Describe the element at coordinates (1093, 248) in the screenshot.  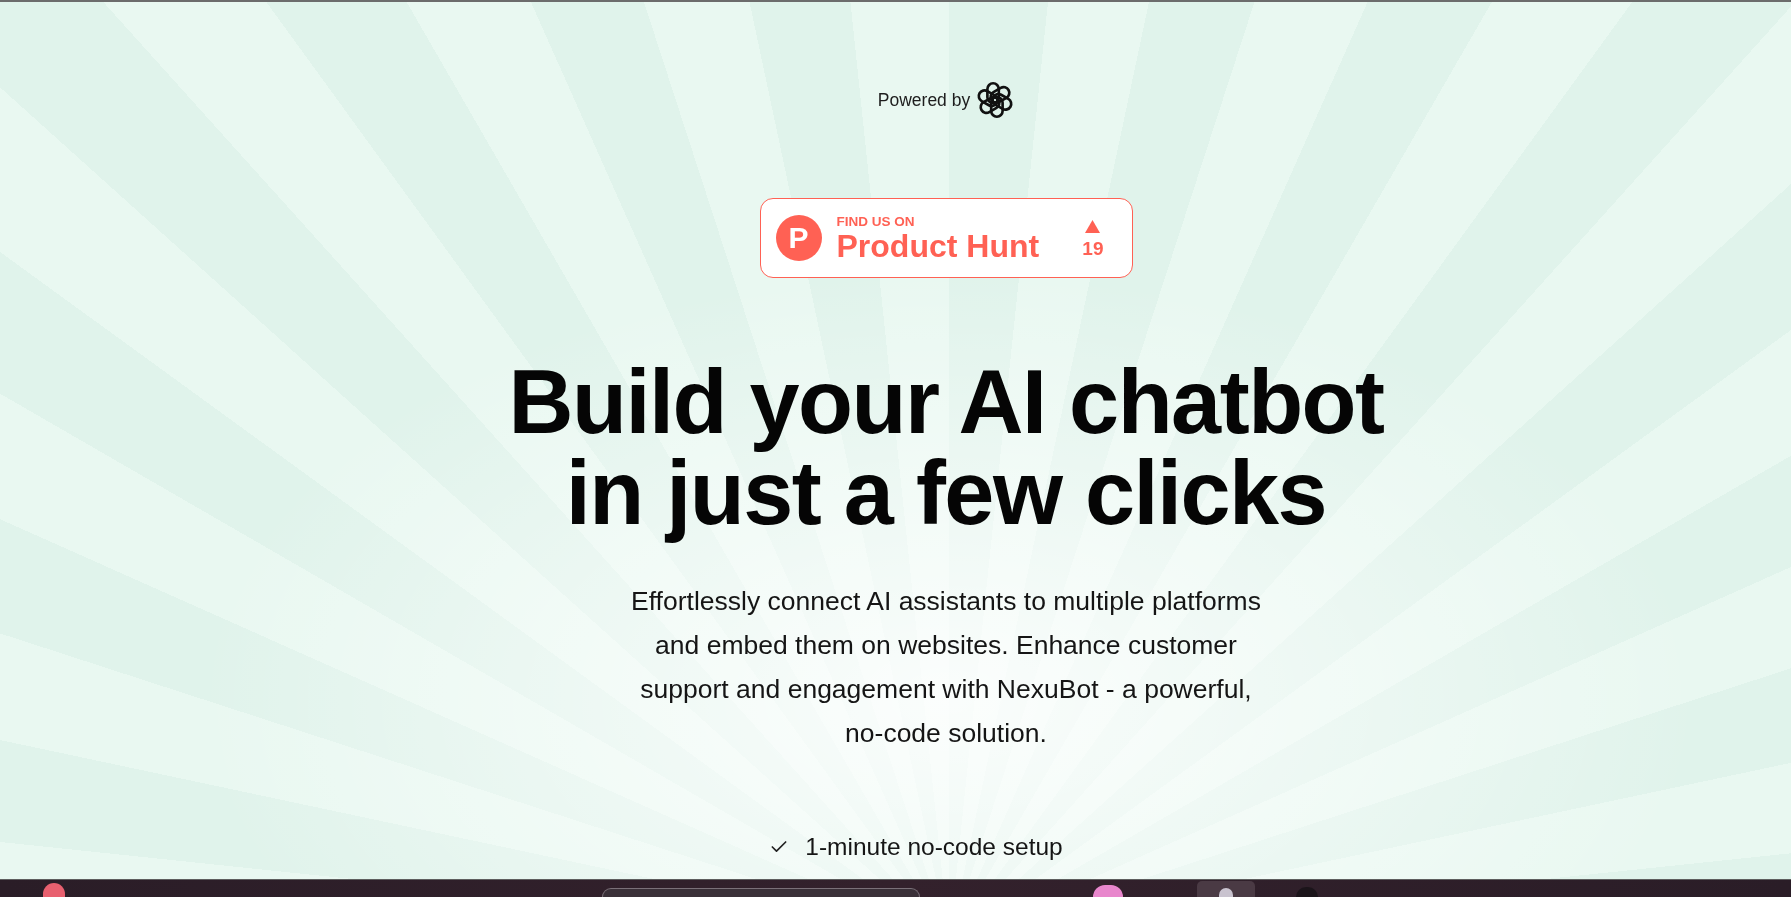
I see `upvote-count: 19` at that location.